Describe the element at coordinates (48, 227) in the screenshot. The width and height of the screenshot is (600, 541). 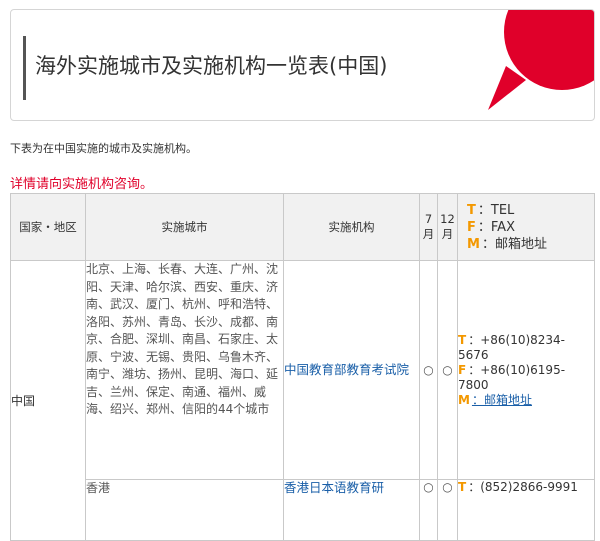
I see `header-region: 国家・地区` at that location.